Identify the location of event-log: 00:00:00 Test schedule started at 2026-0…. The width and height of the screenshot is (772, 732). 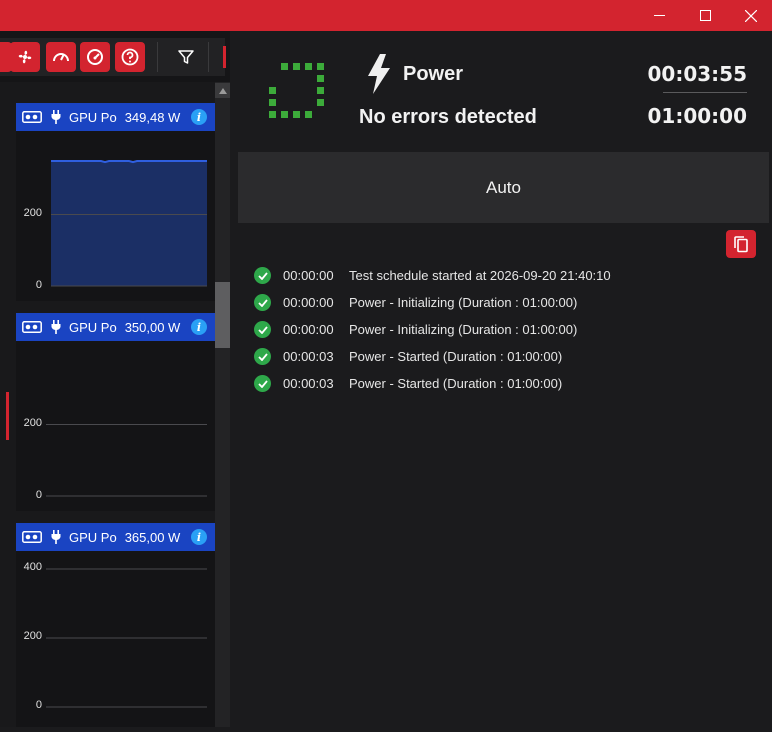
(432, 329).